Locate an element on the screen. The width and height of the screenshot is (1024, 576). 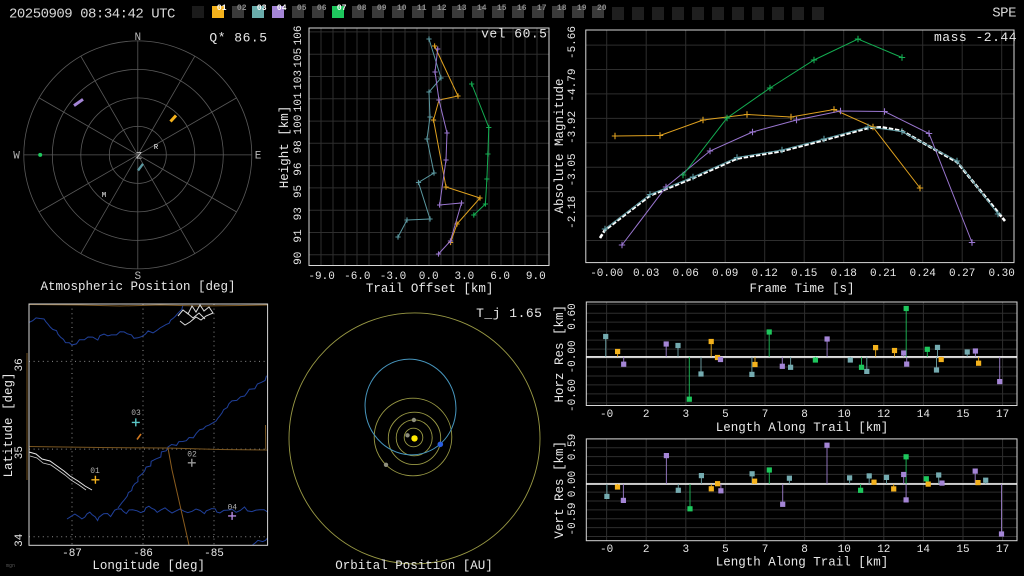
svg-text: 103 is located at coordinates (299, 80).